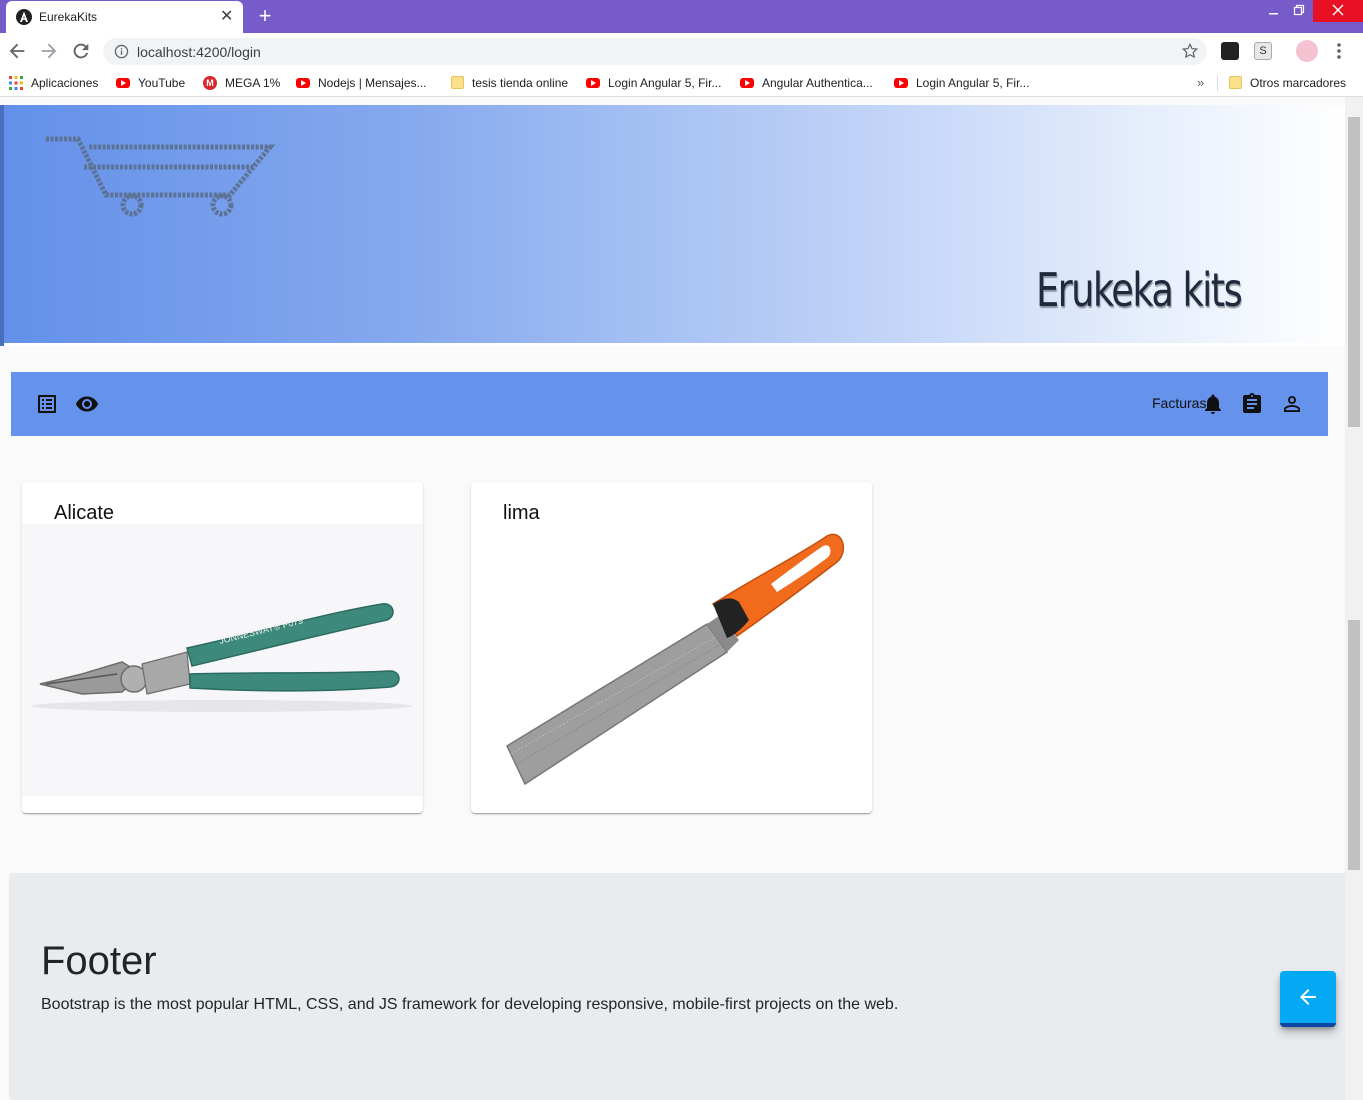 The height and width of the screenshot is (1100, 1363). I want to click on footer-title: Footer, so click(99, 961).